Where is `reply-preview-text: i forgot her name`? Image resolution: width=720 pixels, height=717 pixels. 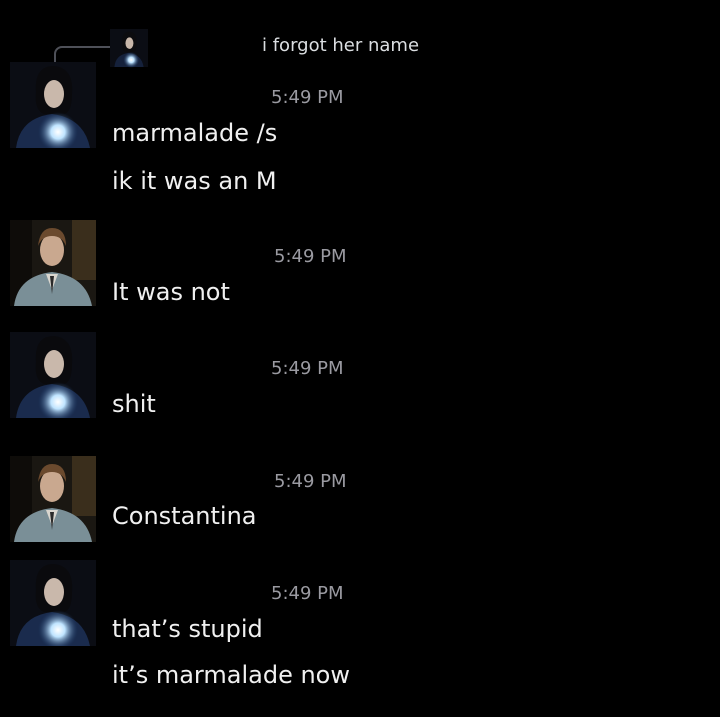 reply-preview-text: i forgot her name is located at coordinates (340, 45).